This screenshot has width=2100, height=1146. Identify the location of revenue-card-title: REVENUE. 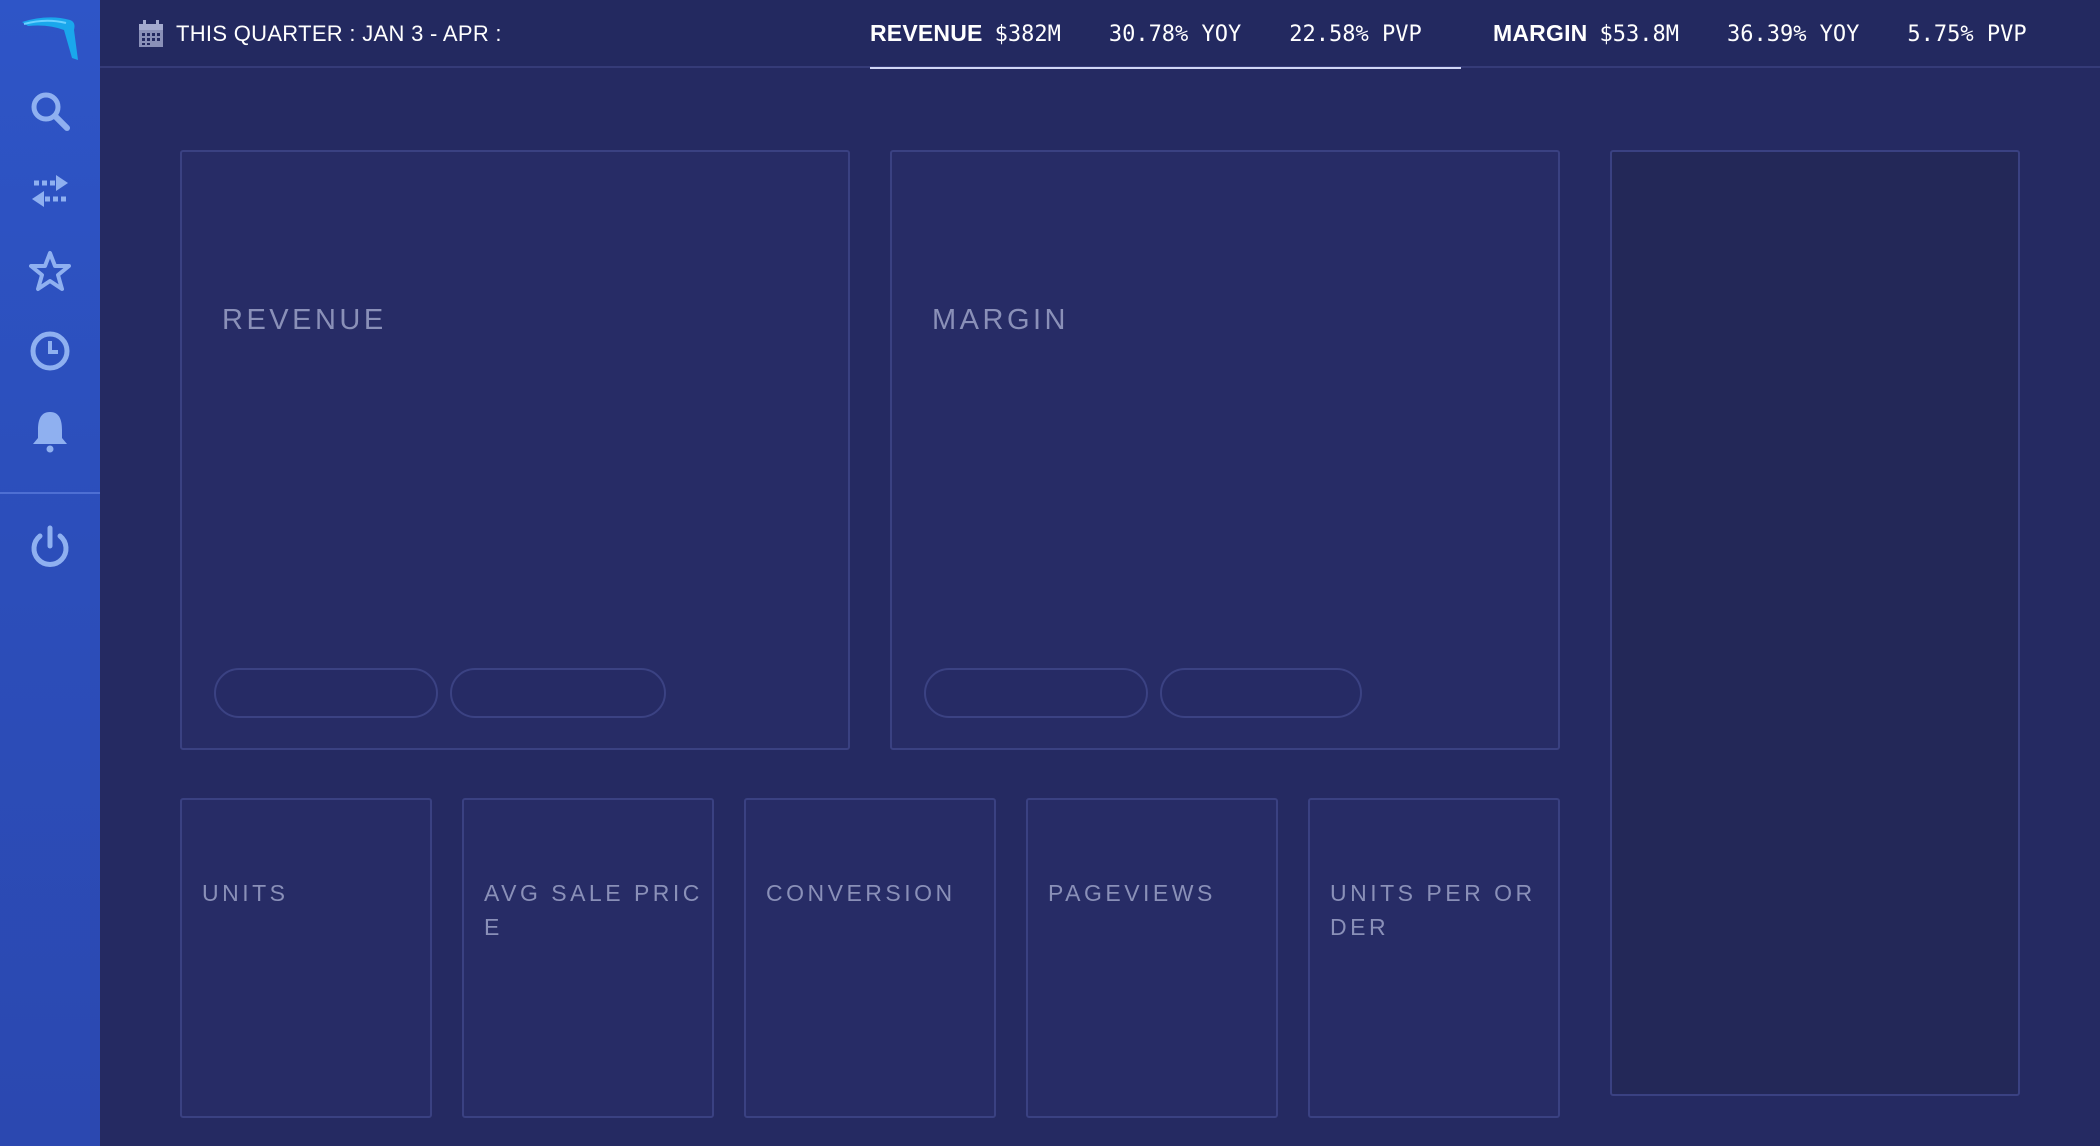
(304, 320).